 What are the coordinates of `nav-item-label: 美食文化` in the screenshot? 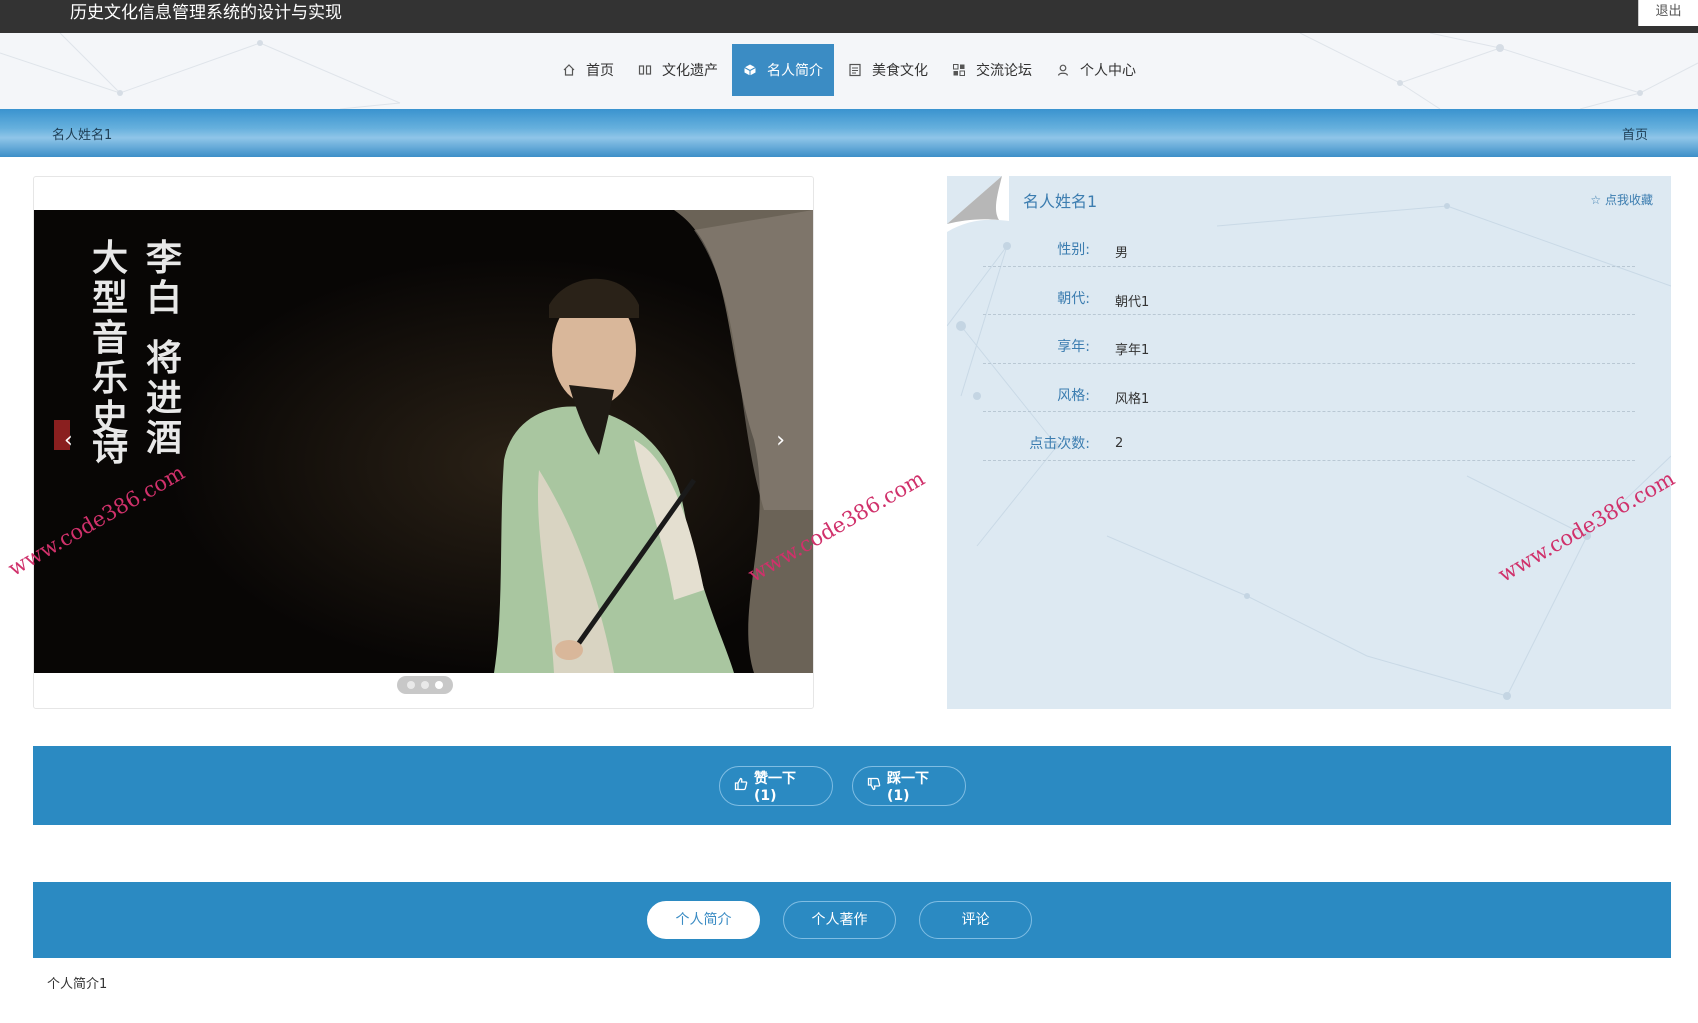 It's located at (900, 71).